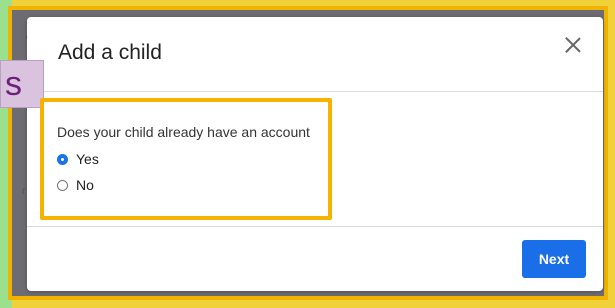  I want to click on close-icon, so click(573, 45).